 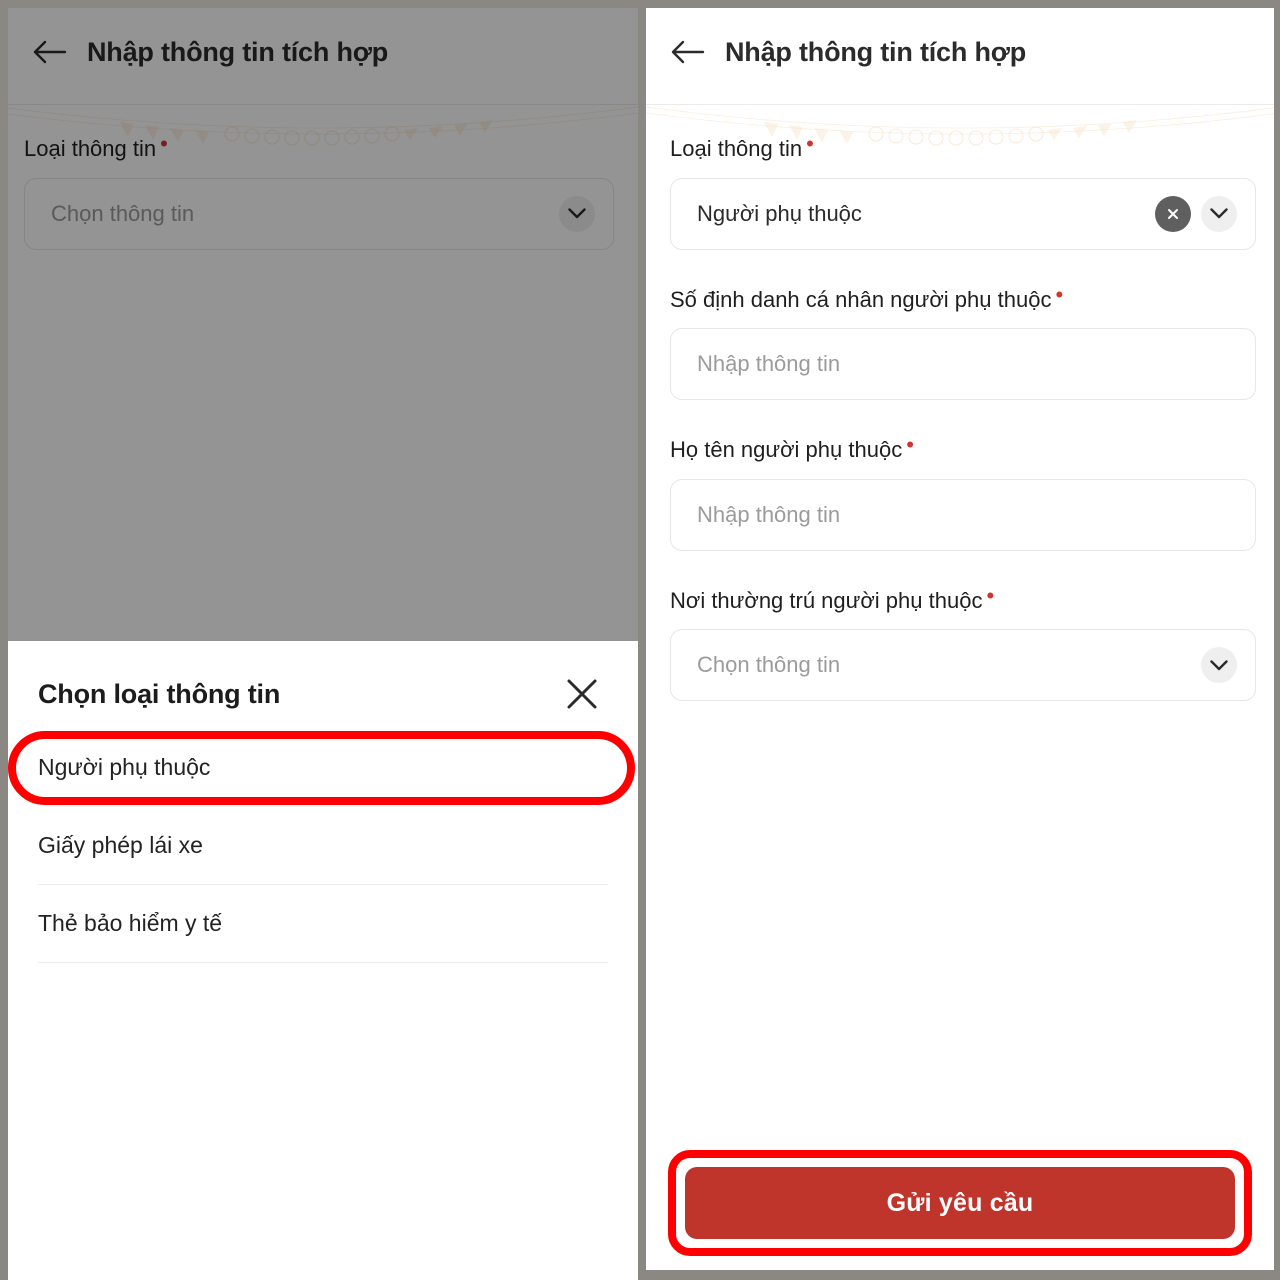 I want to click on input-ho-ten: Nhập thông tin, so click(x=963, y=514).